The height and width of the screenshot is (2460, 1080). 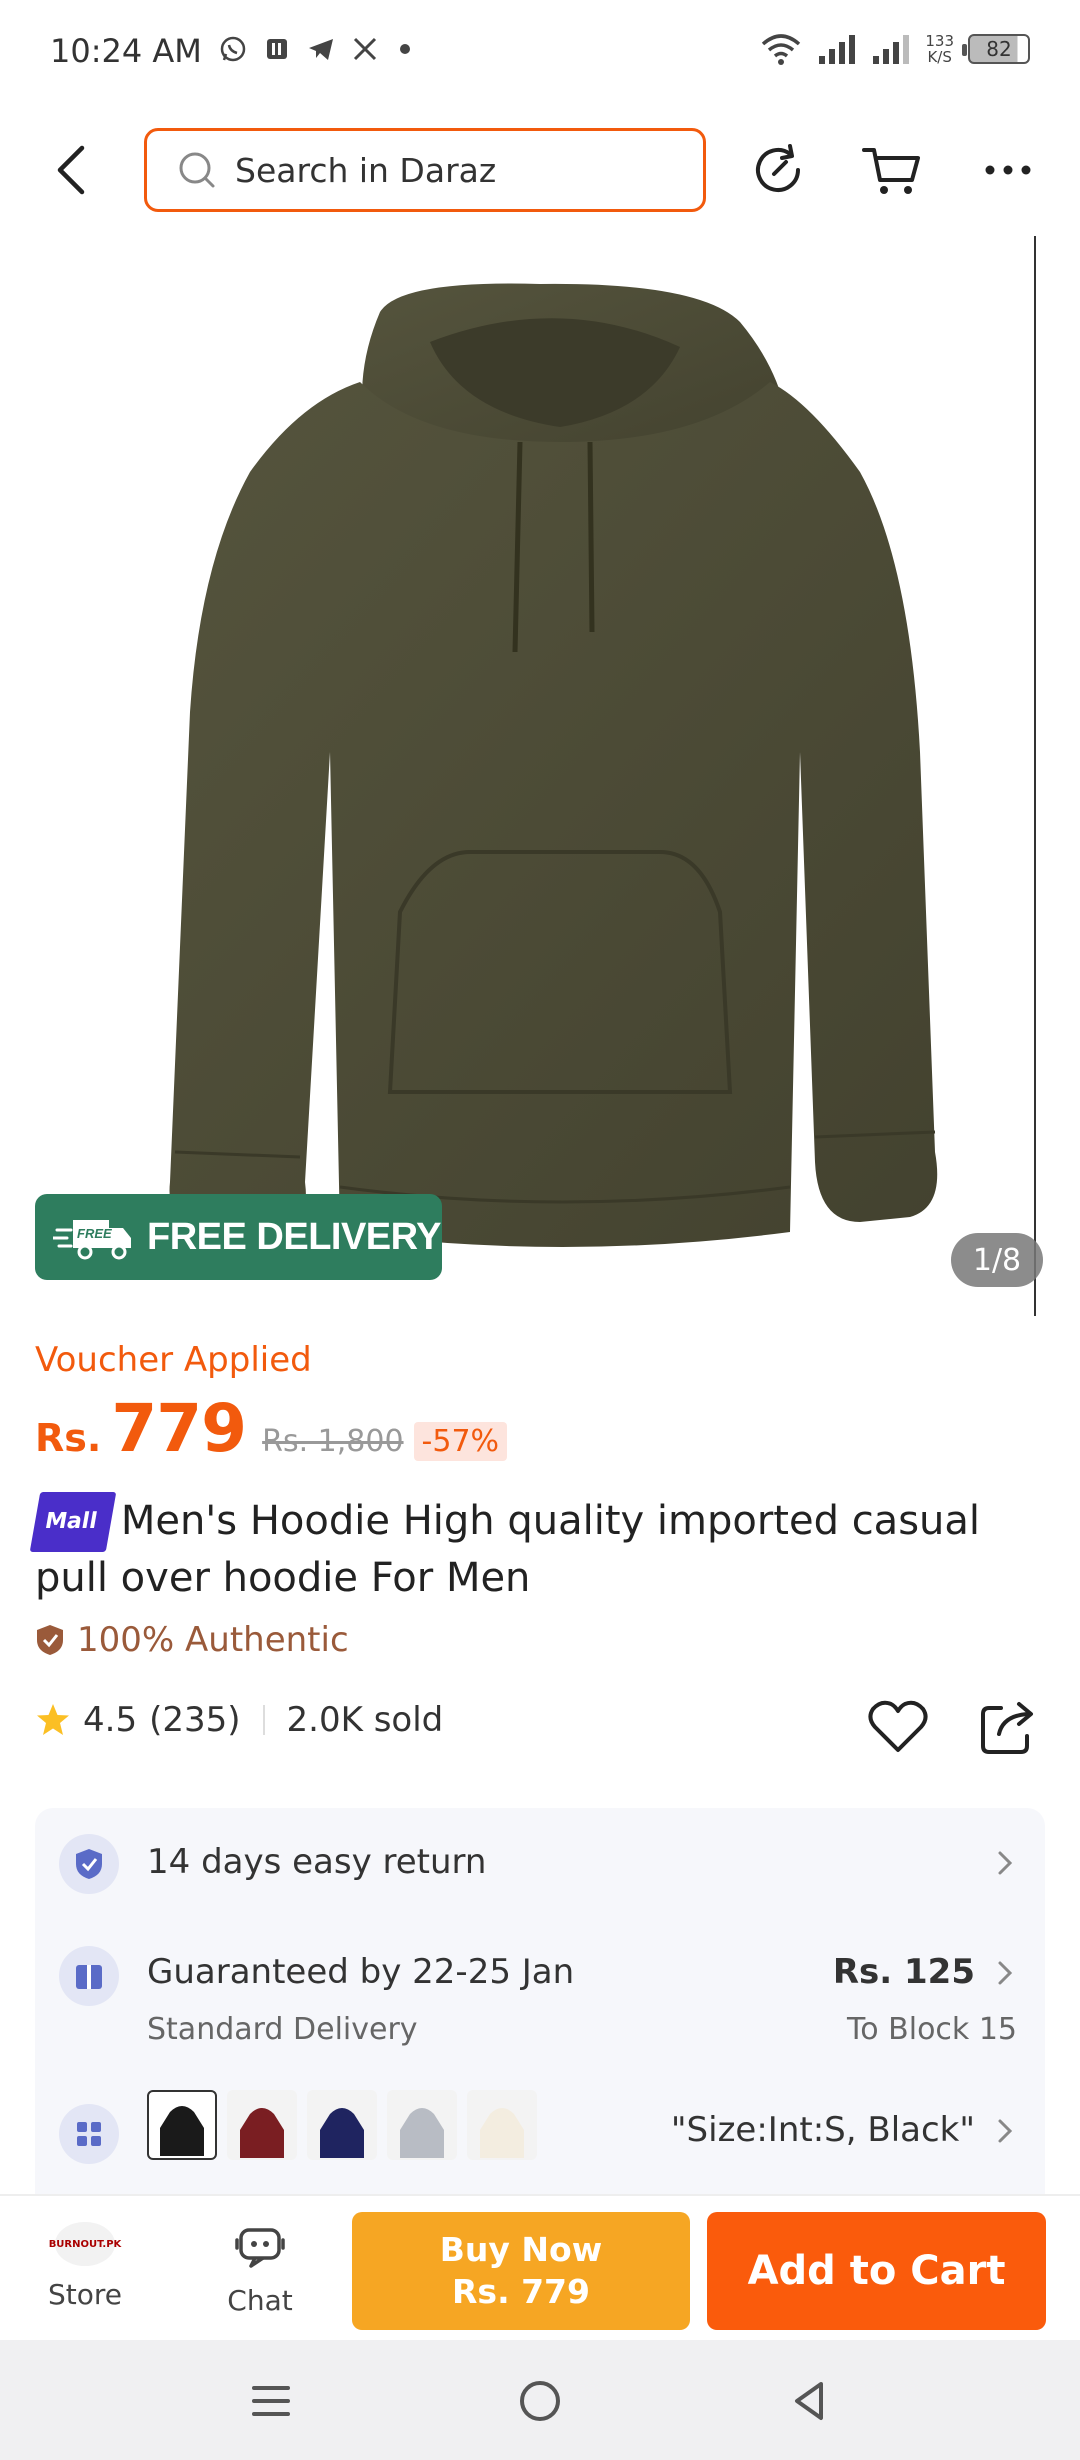 I want to click on review-count: (235), so click(x=195, y=1720).